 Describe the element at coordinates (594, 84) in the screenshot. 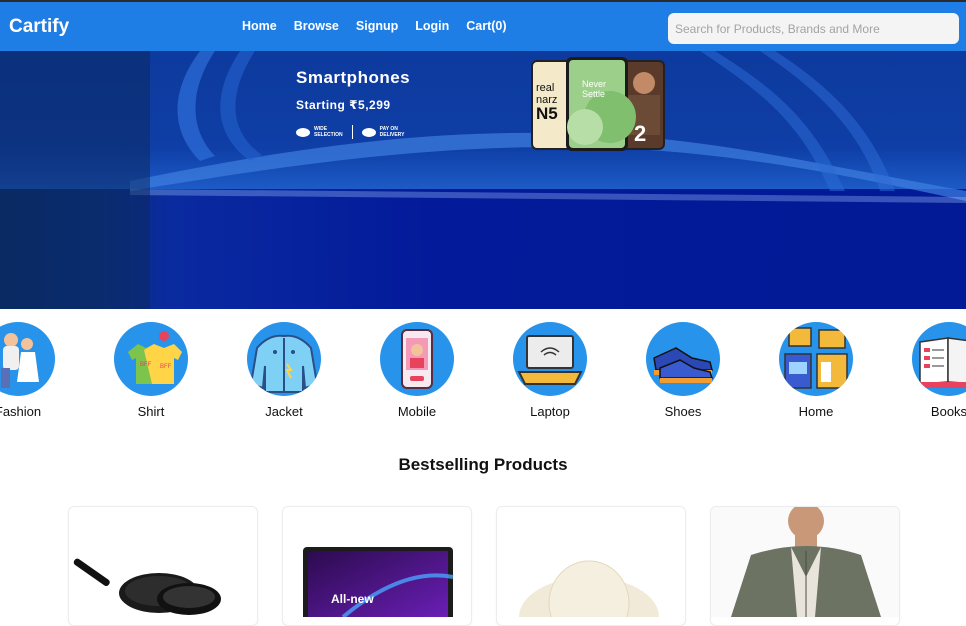

I see `phone2-text-a: Never` at that location.